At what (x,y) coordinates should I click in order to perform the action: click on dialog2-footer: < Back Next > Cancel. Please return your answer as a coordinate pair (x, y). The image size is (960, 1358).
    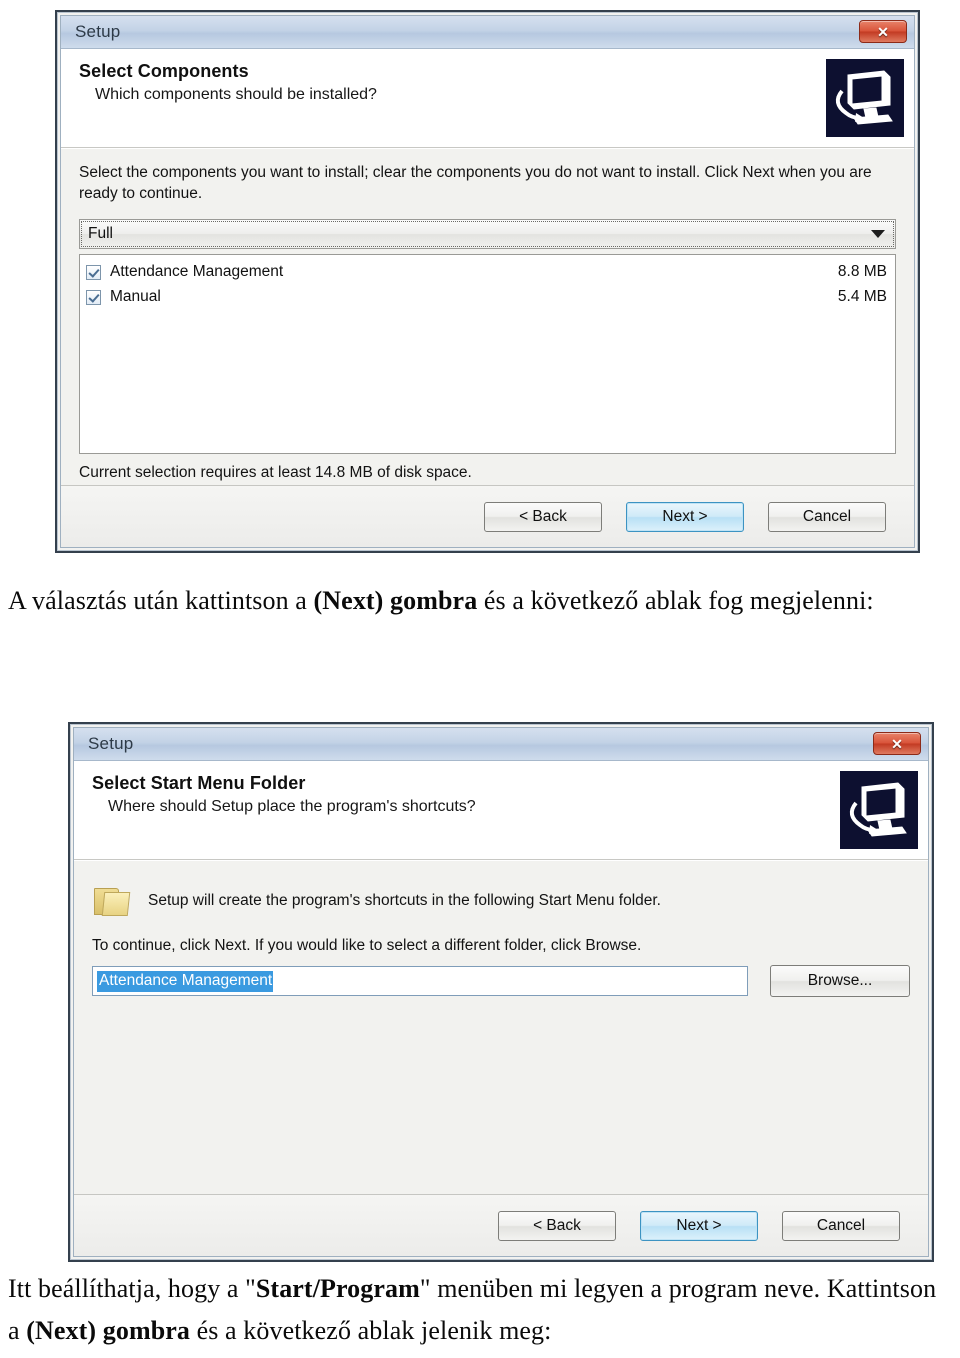
    Looking at the image, I should click on (501, 1225).